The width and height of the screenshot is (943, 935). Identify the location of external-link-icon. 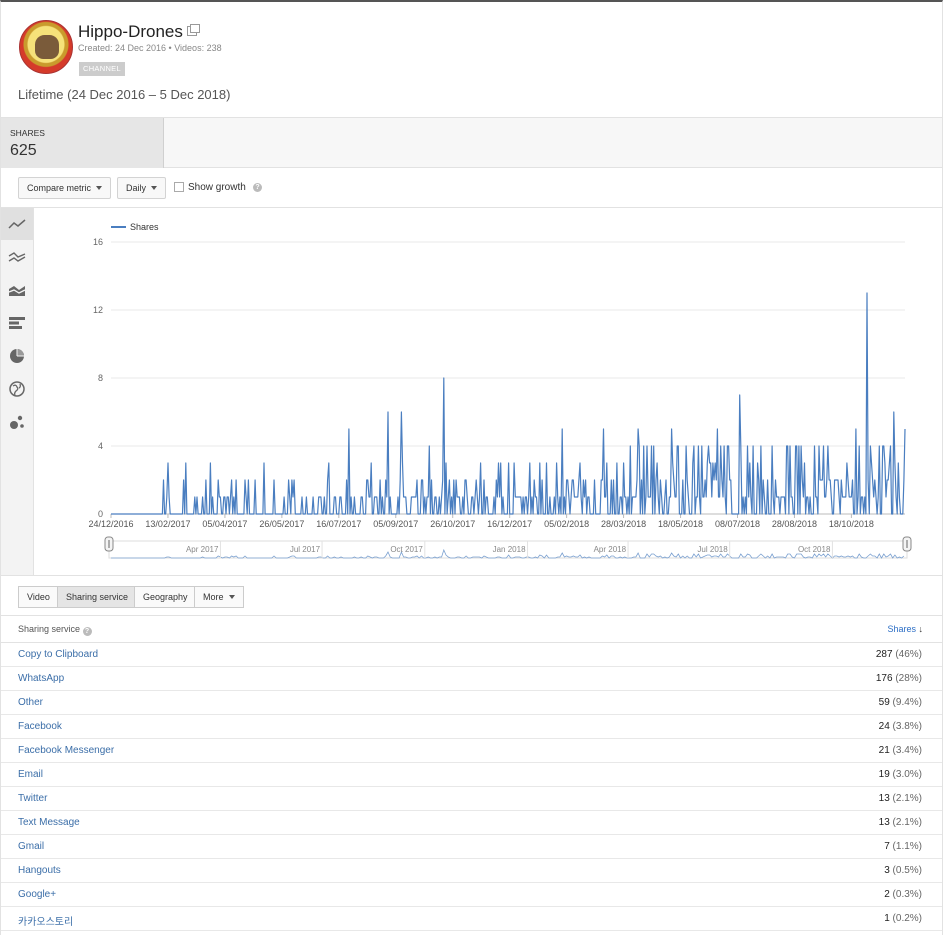
(193, 30).